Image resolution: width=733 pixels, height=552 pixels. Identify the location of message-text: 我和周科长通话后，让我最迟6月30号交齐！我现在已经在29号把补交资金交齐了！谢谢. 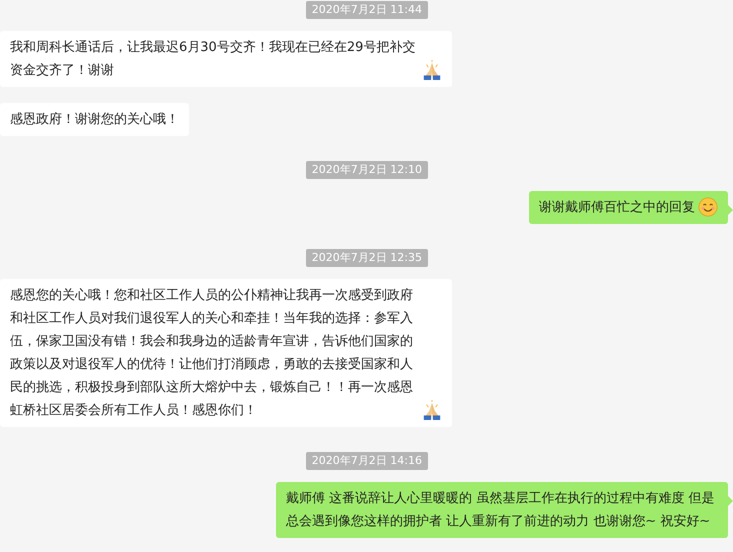
(213, 59).